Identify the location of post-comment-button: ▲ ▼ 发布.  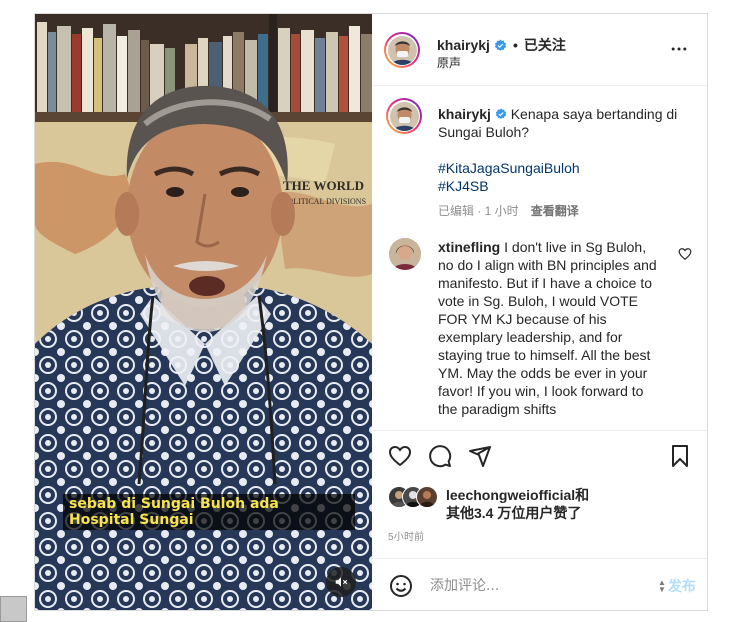
(677, 586).